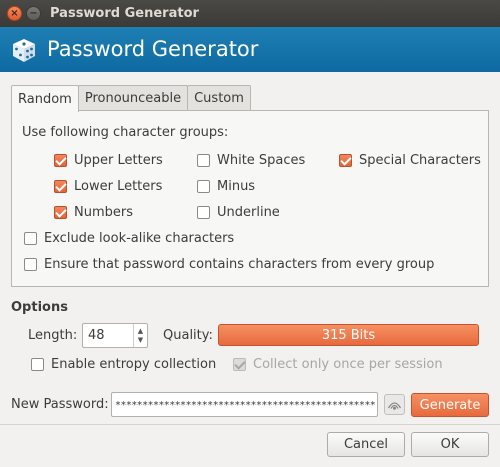 This screenshot has height=467, width=500. What do you see at coordinates (24, 50) in the screenshot?
I see `dice-icon` at bounding box center [24, 50].